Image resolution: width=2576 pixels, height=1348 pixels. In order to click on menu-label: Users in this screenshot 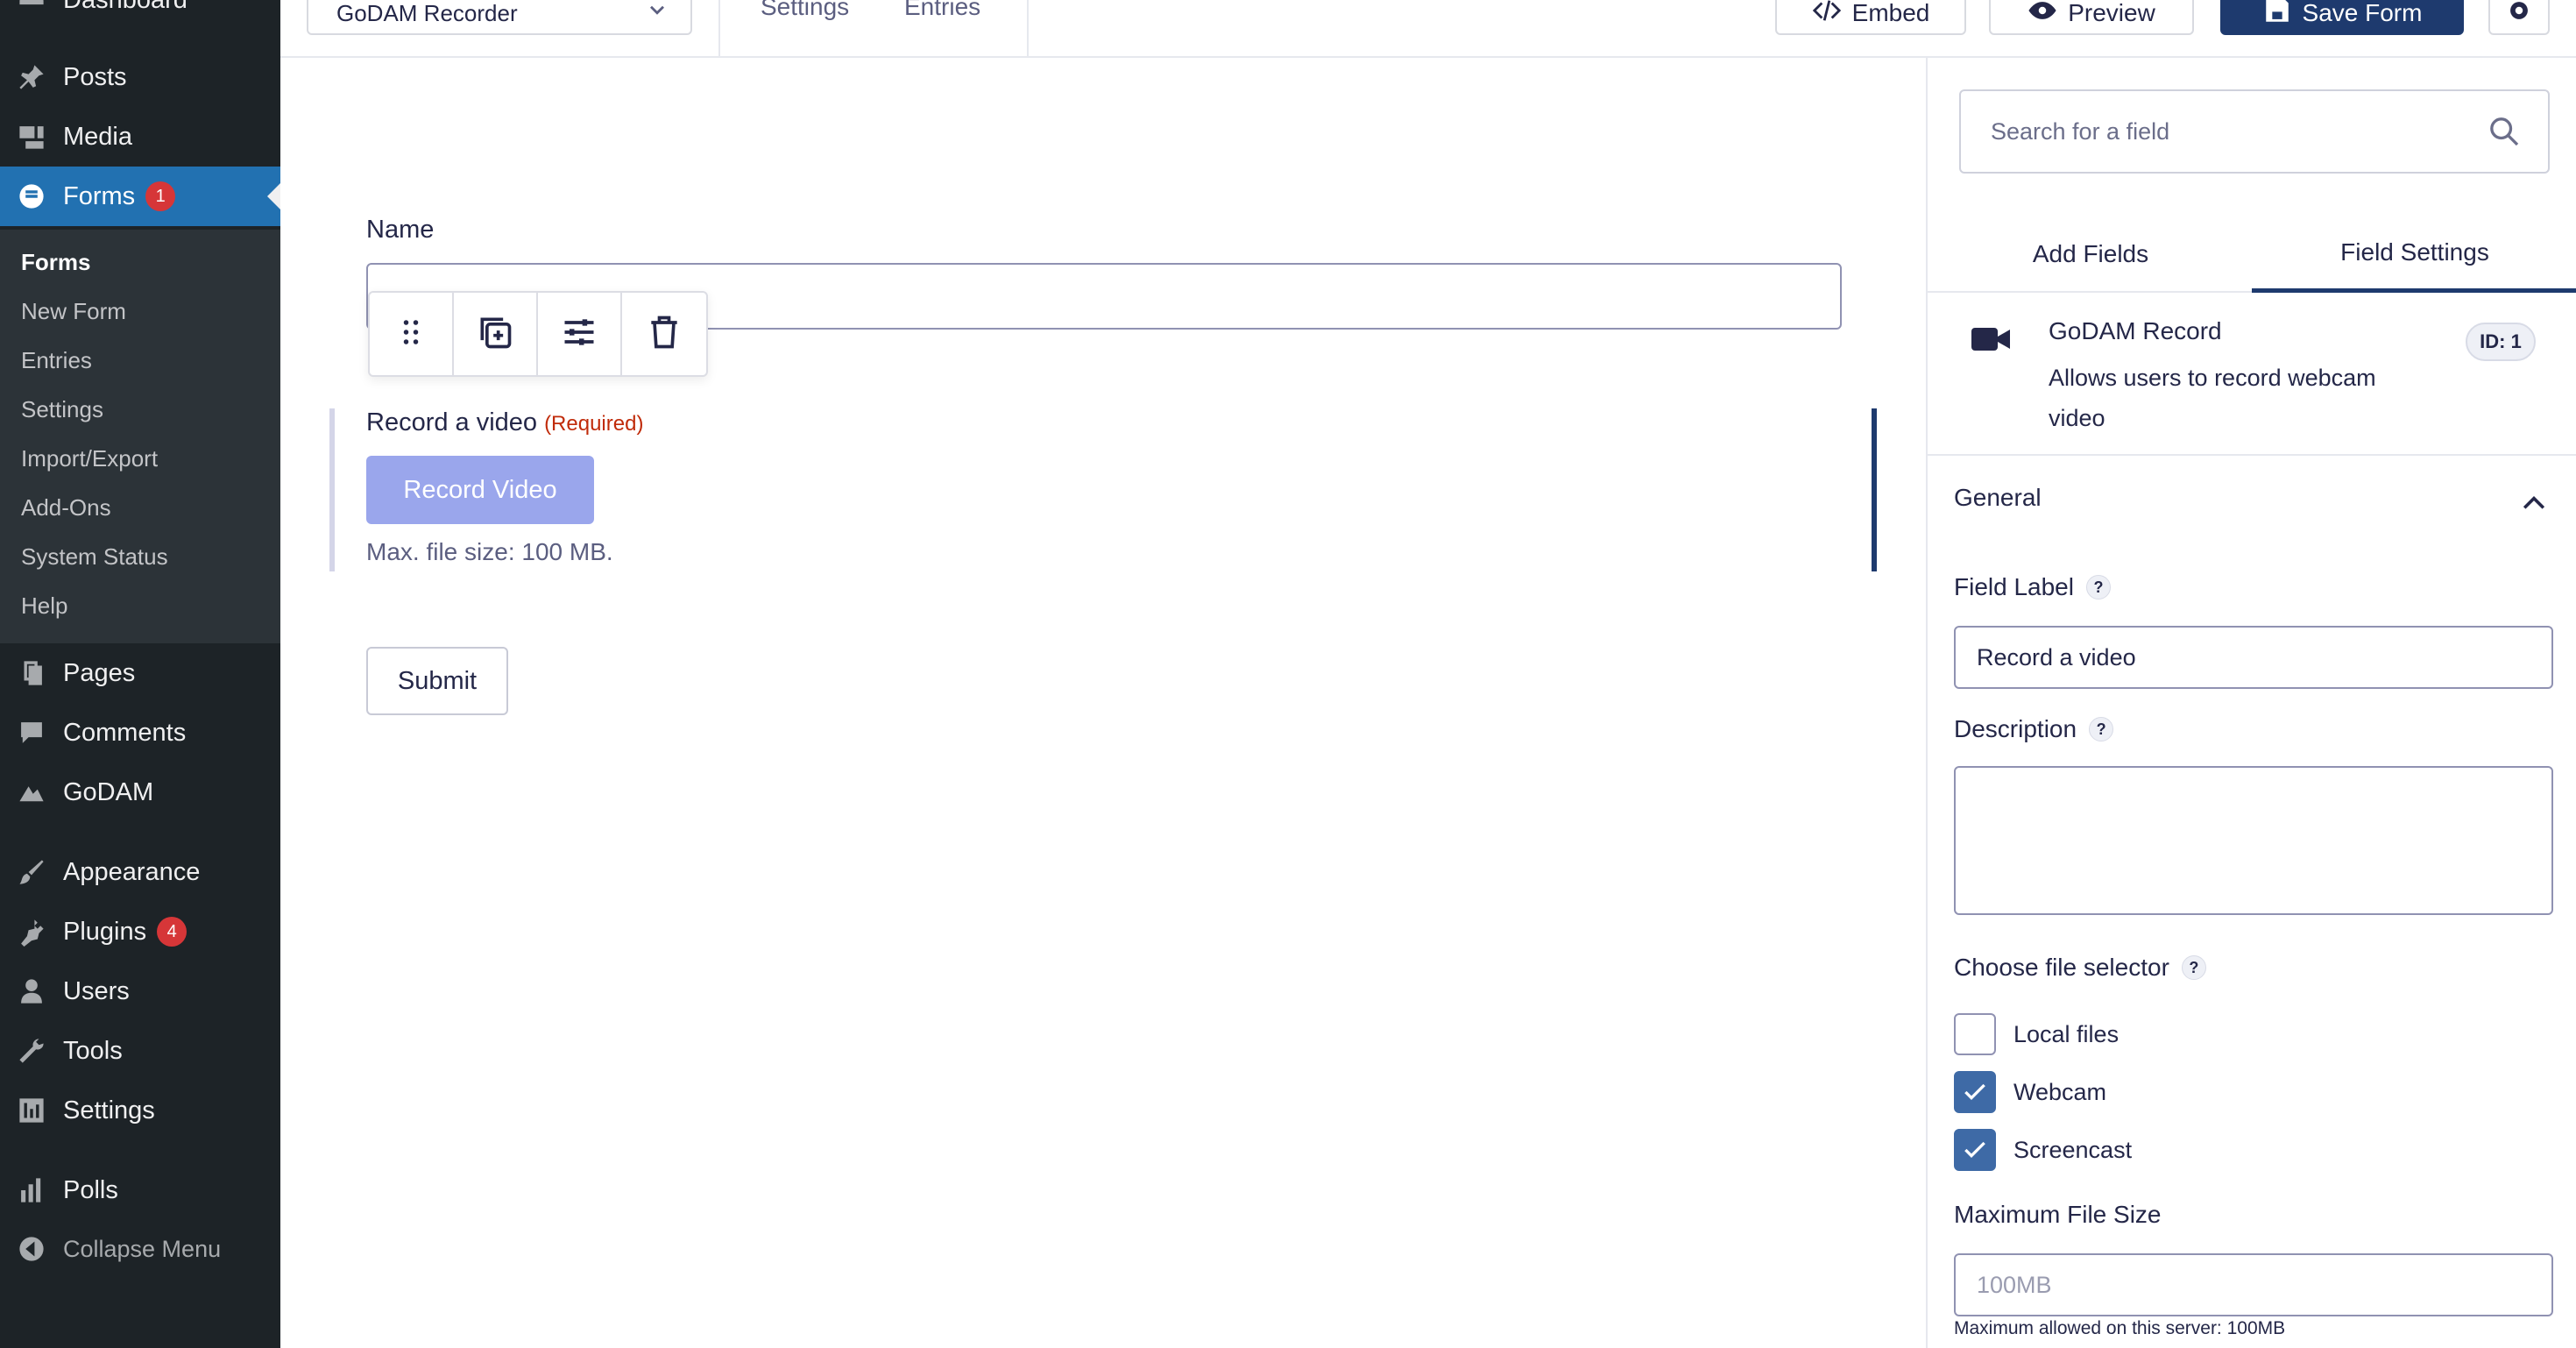, I will do `click(96, 990)`.